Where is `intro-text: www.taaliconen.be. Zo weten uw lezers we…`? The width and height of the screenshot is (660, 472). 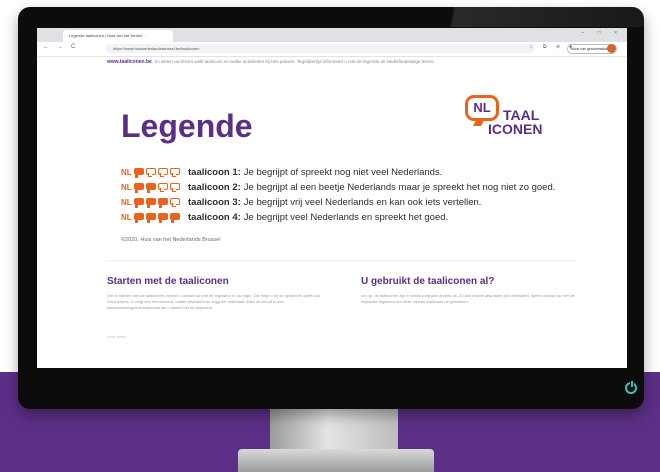
intro-text: www.taaliconen.be. Zo weten uw lezers we… is located at coordinates (342, 62).